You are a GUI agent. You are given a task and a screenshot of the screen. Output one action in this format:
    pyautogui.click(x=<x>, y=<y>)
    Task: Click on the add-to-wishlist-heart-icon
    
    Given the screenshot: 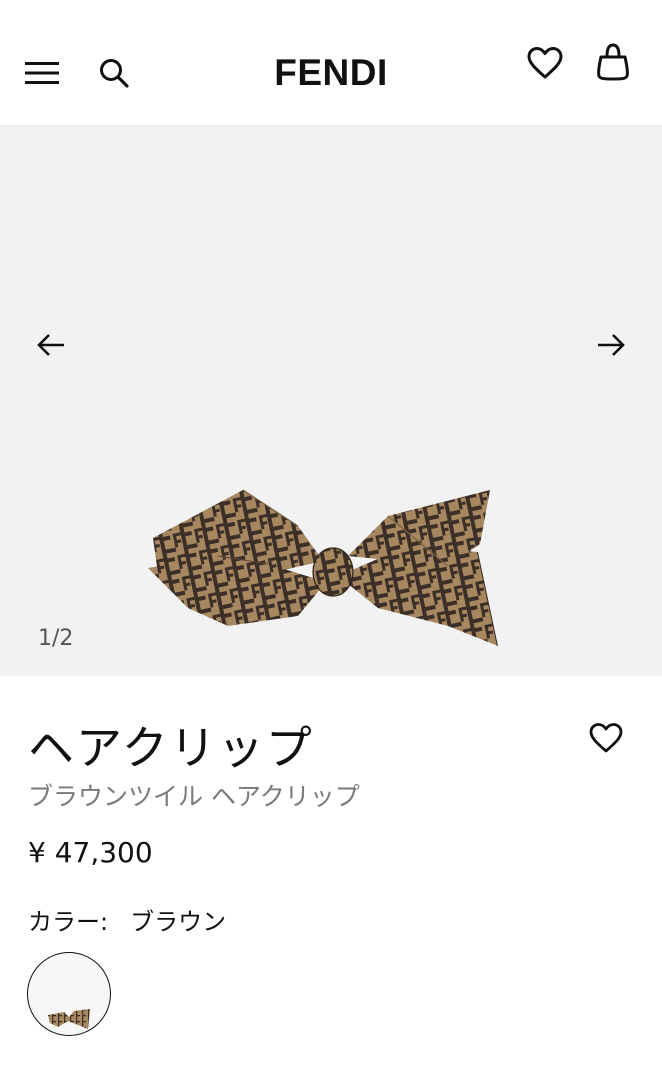 What is the action you would take?
    pyautogui.click(x=606, y=740)
    